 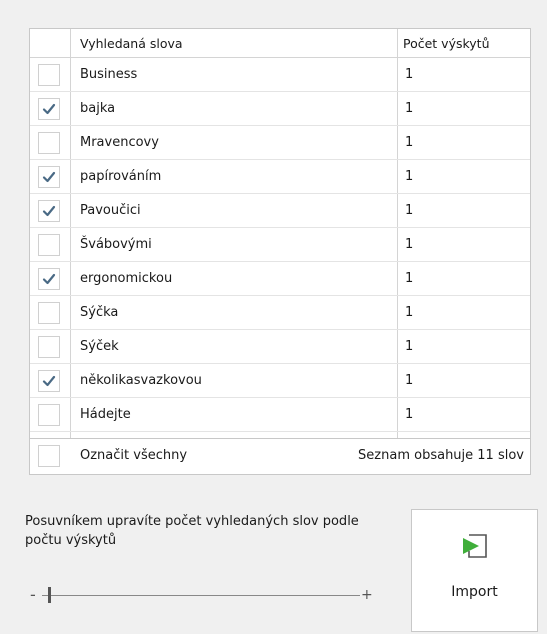 What do you see at coordinates (121, 176) in the screenshot?
I see `word-cell: papírováním` at bounding box center [121, 176].